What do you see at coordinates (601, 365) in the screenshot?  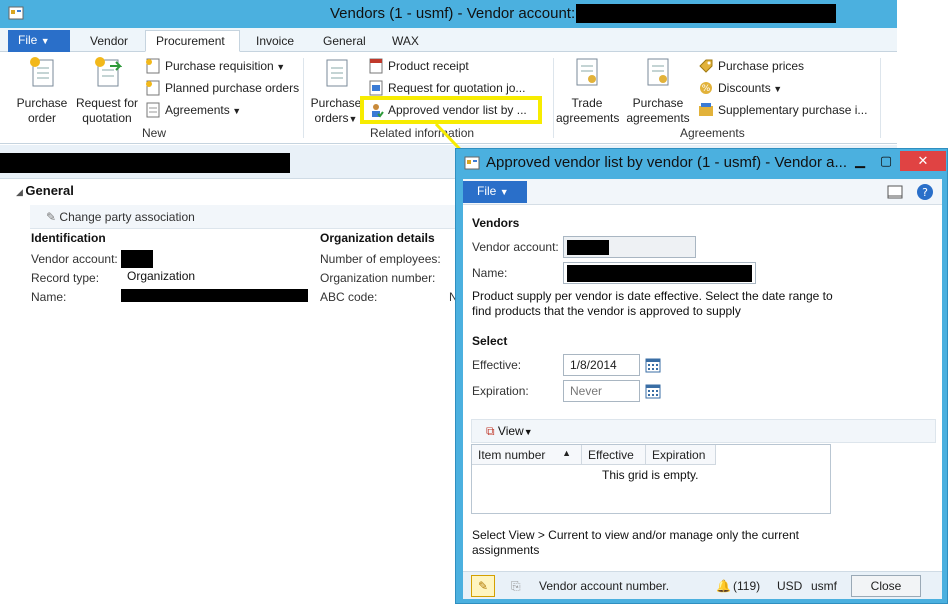 I see `effective-date-field: 1/8/2014` at bounding box center [601, 365].